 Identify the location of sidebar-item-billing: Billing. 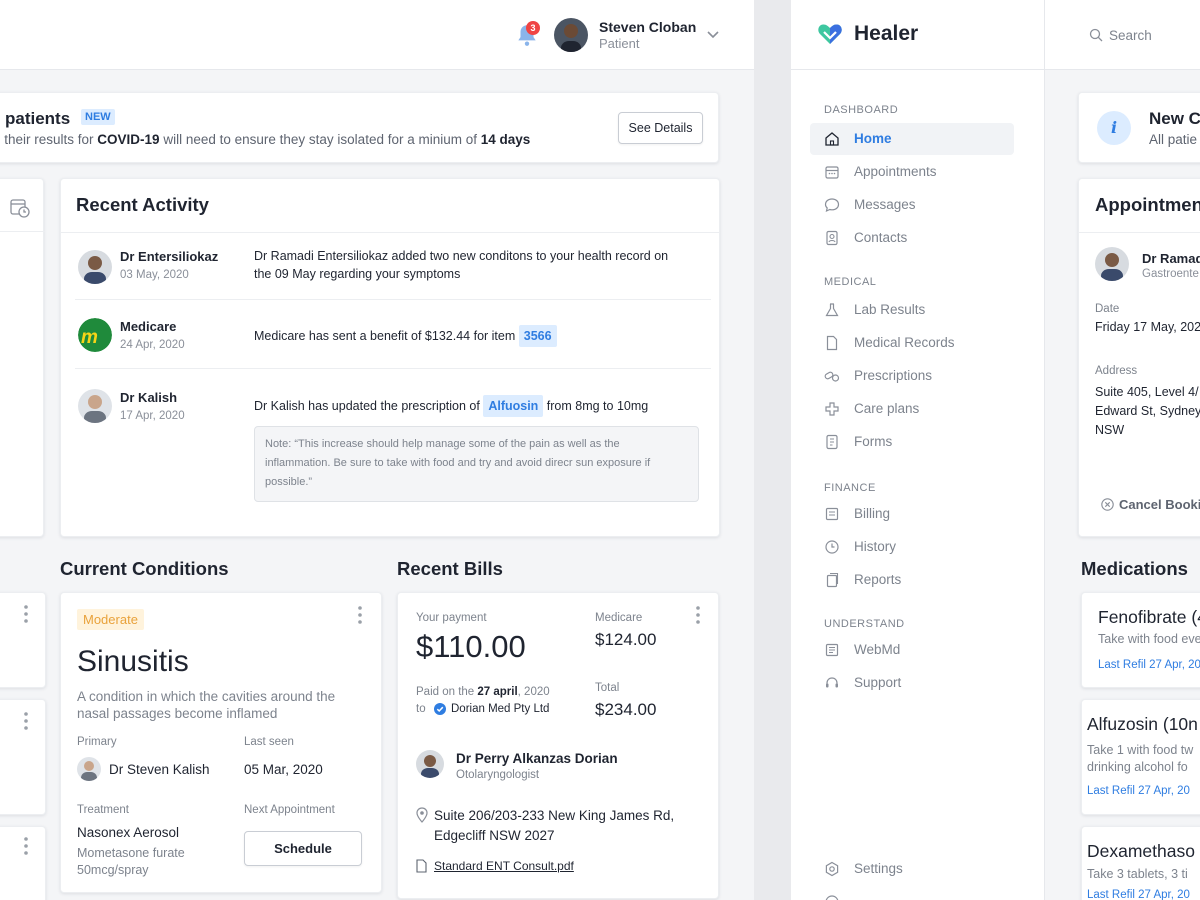
(912, 514).